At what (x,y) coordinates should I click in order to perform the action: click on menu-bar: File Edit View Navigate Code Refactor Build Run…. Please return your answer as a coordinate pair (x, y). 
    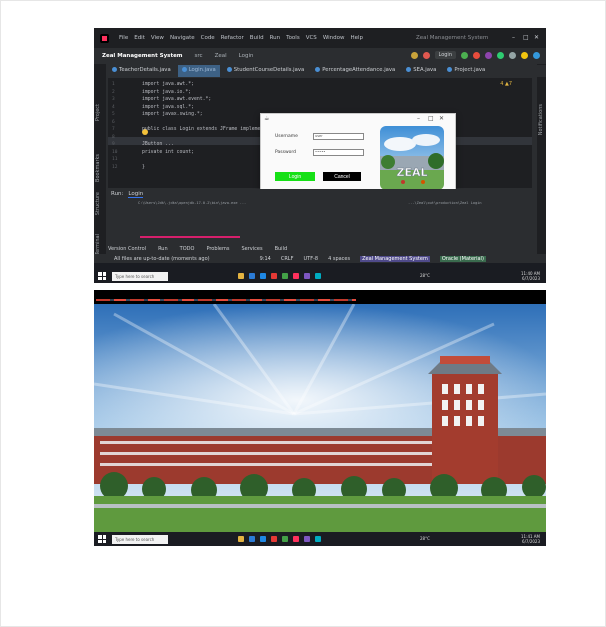
    Looking at the image, I should click on (320, 38).